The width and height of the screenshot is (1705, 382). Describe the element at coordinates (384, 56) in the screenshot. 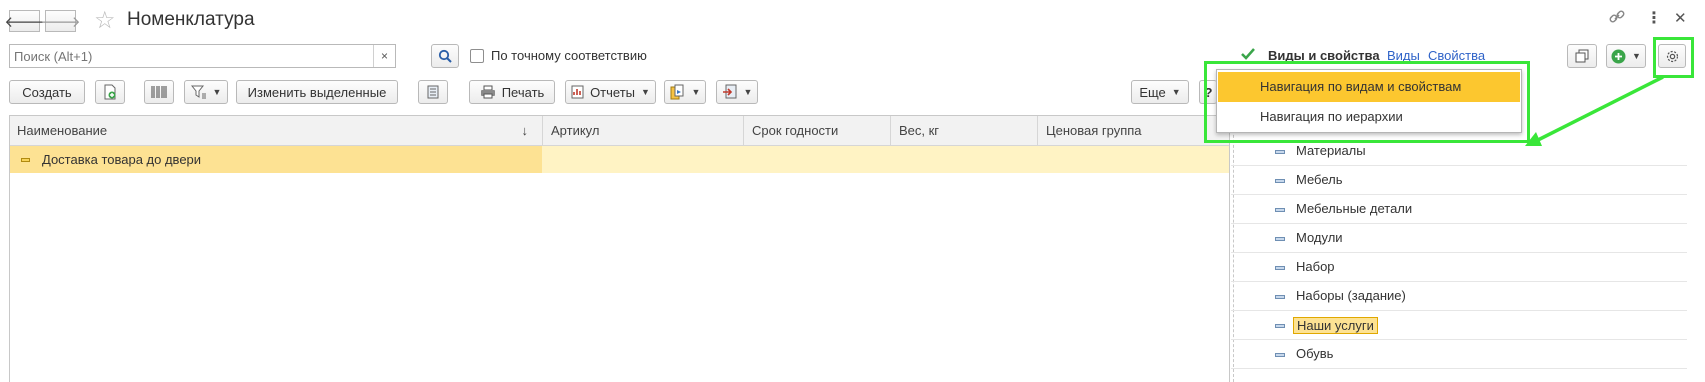

I see `clear-search-button: ×` at that location.